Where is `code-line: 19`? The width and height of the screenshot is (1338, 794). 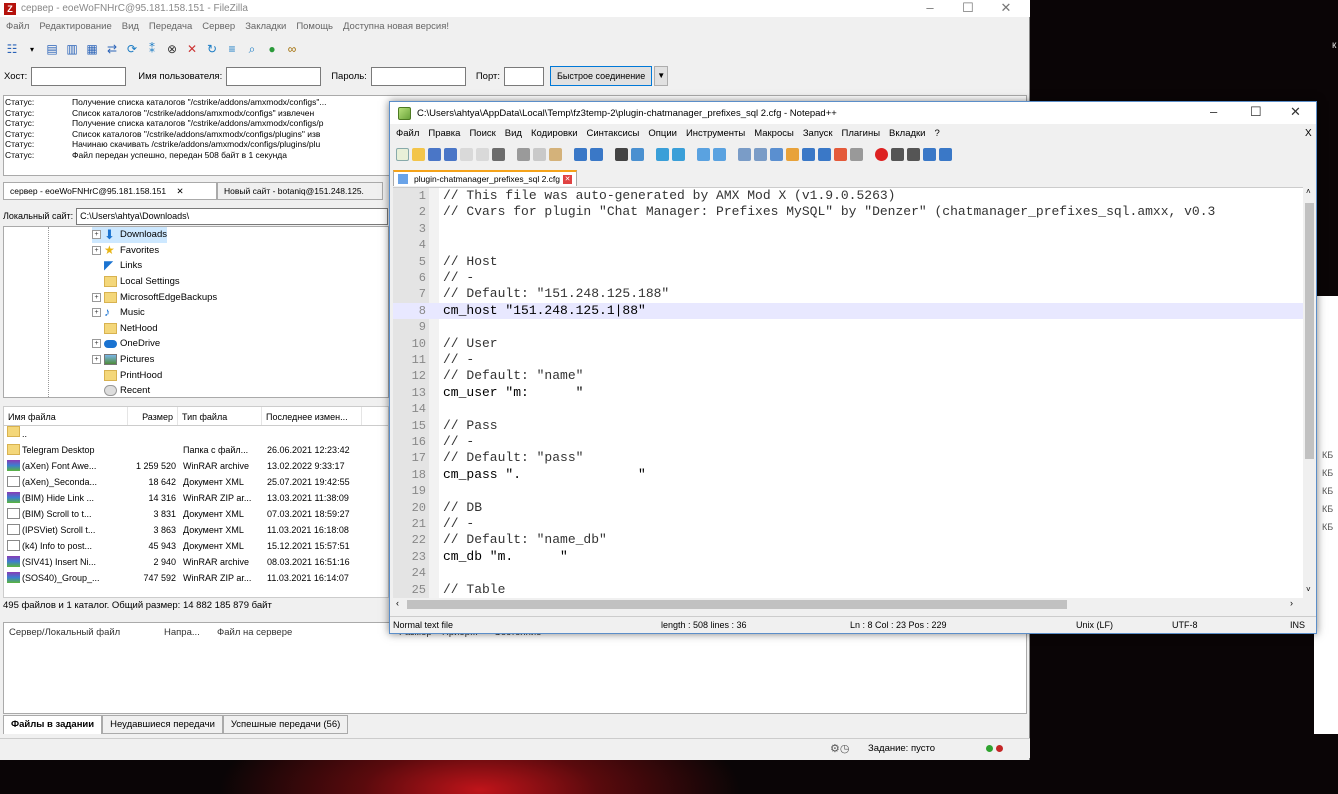 code-line: 19 is located at coordinates (848, 491).